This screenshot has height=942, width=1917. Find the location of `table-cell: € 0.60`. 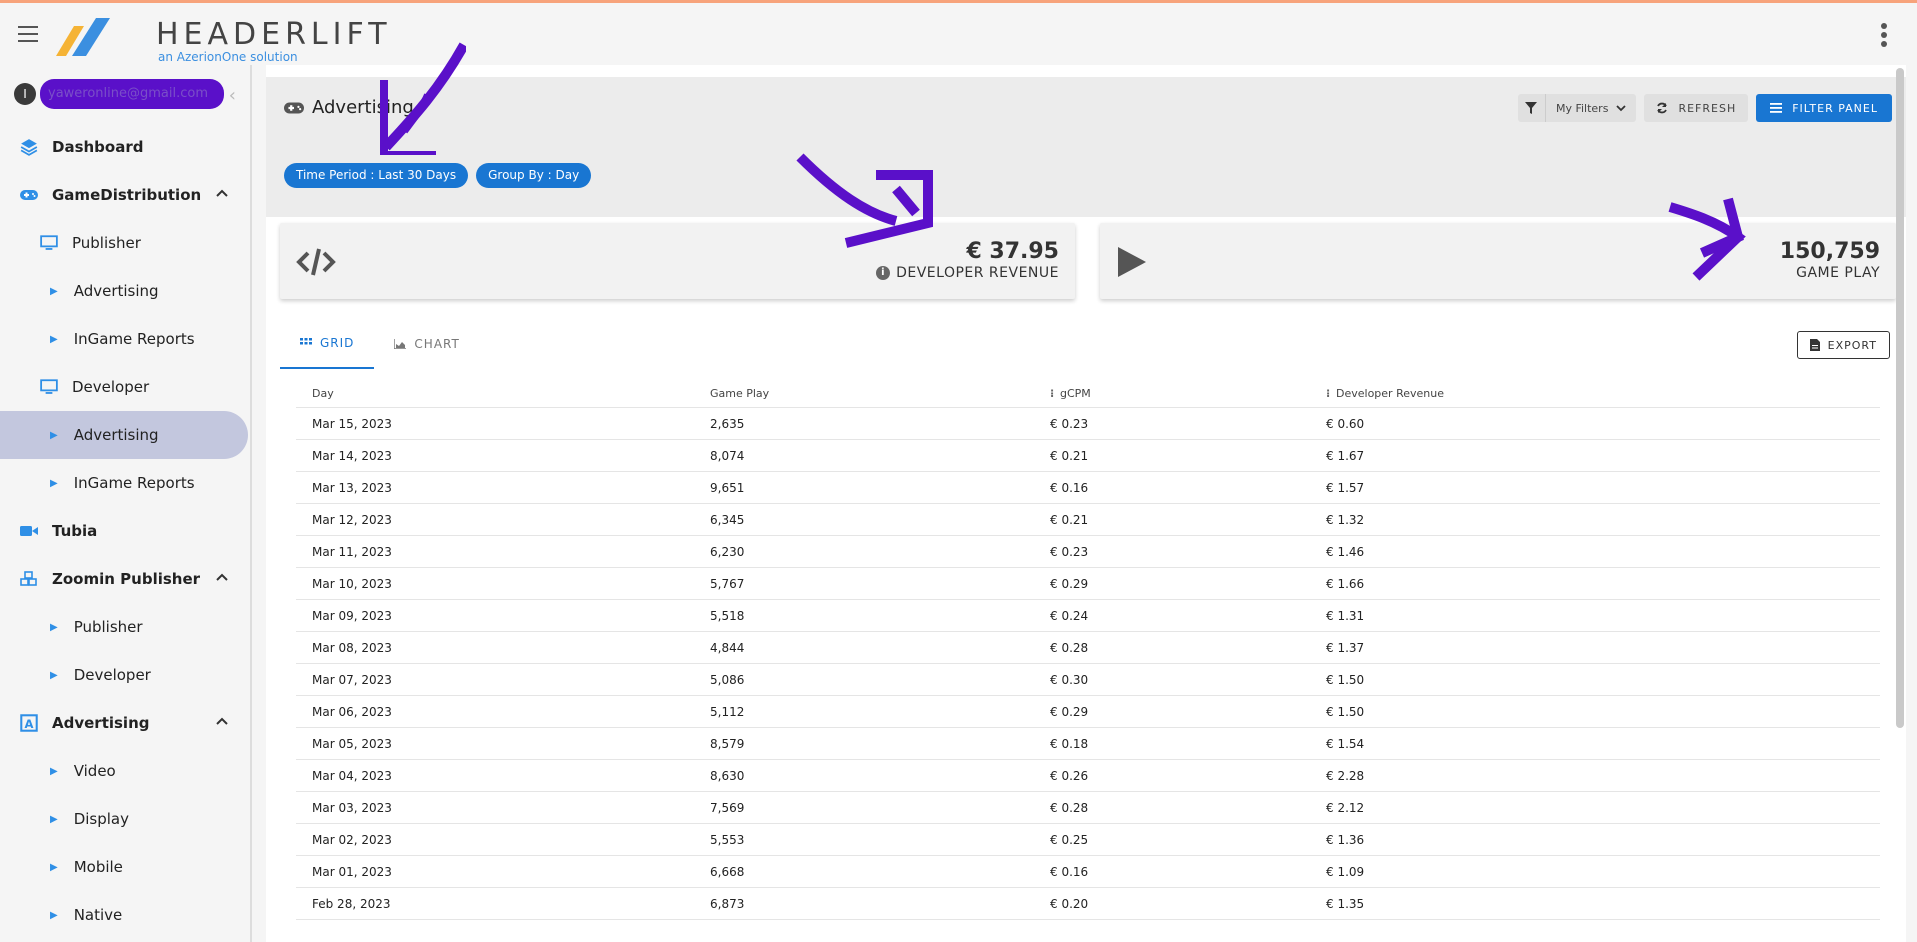

table-cell: € 0.60 is located at coordinates (1345, 423).